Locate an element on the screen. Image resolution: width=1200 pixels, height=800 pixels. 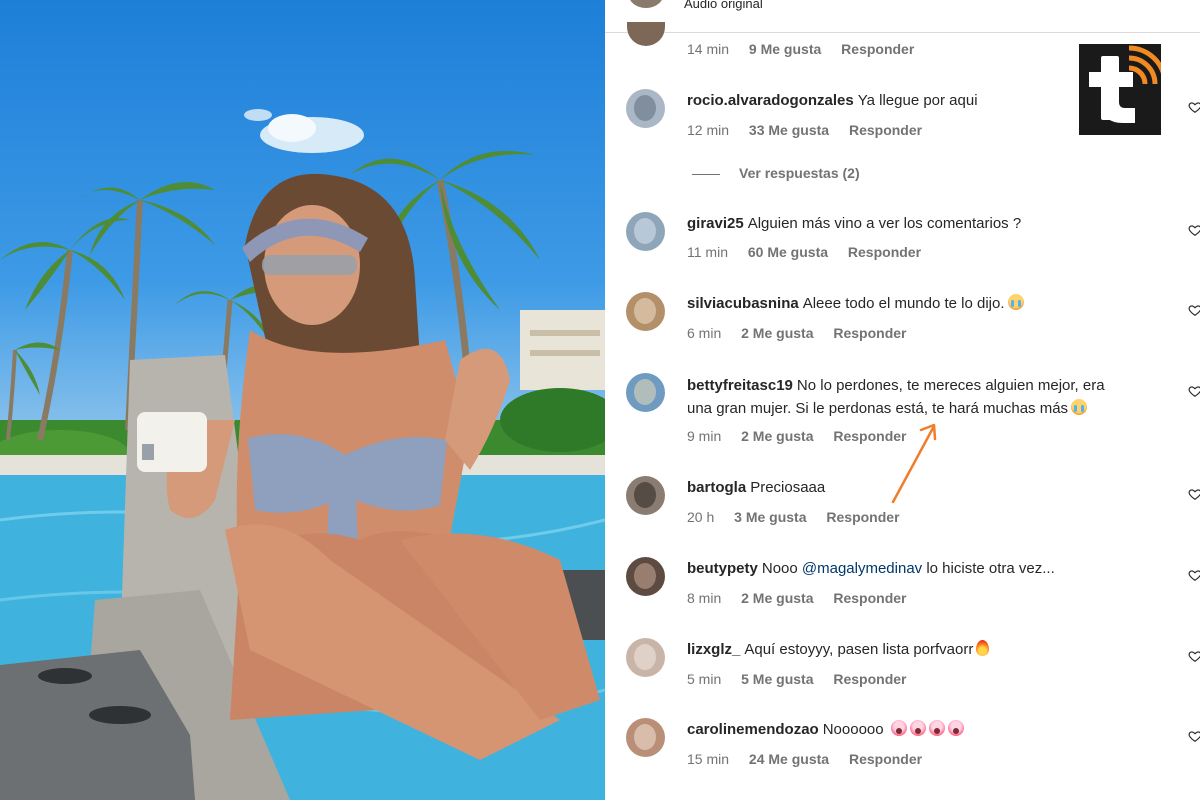
comment-meta: 11 min 60 Me gusta Responder is located at coordinates (812, 252).